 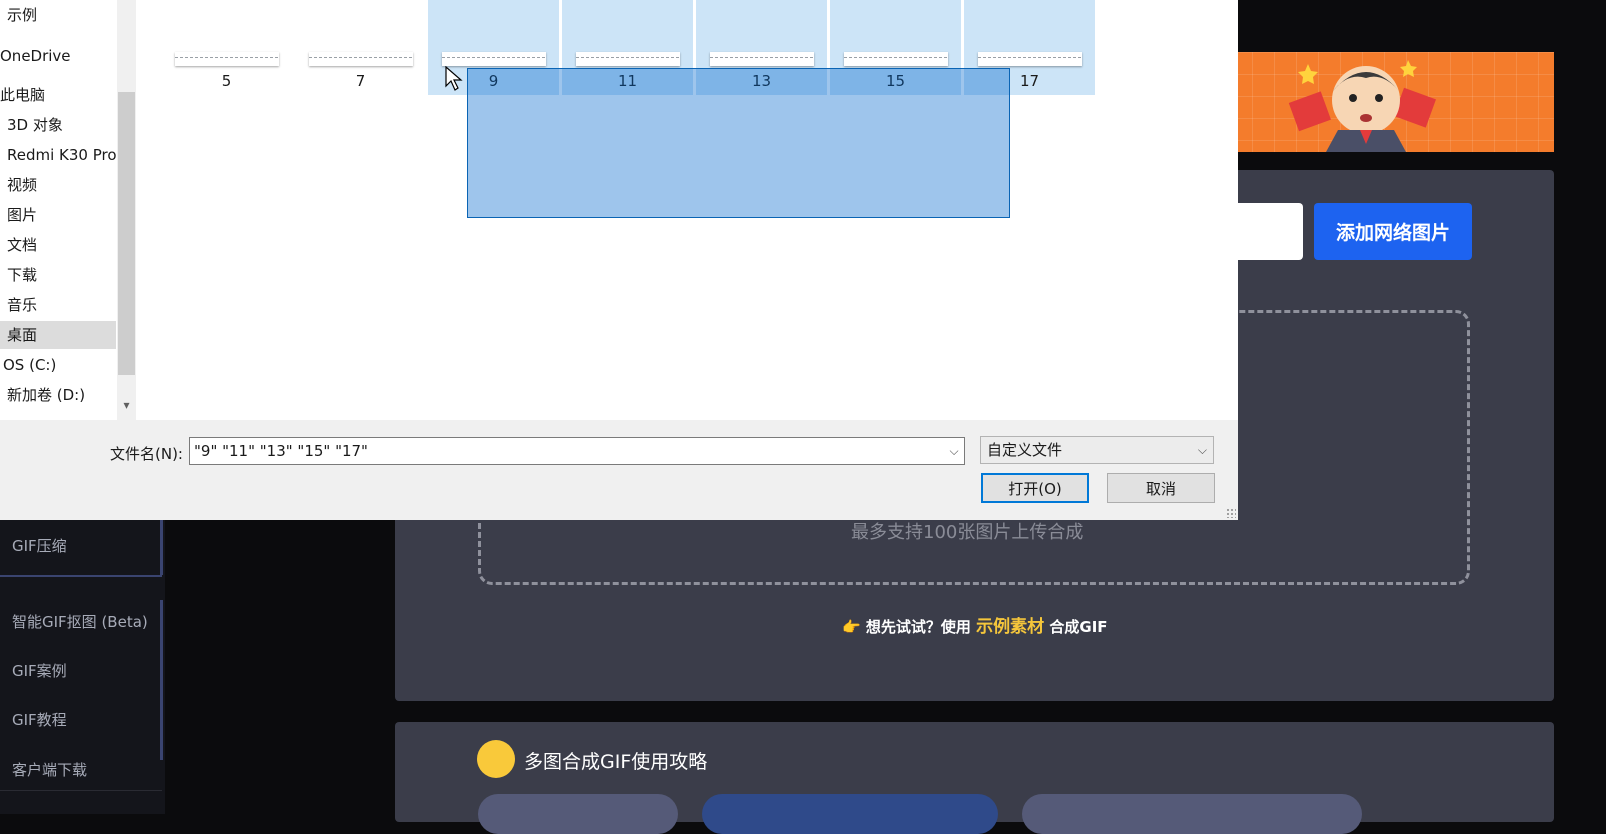 What do you see at coordinates (22, 335) in the screenshot?
I see `nav-item-label: 桌面` at bounding box center [22, 335].